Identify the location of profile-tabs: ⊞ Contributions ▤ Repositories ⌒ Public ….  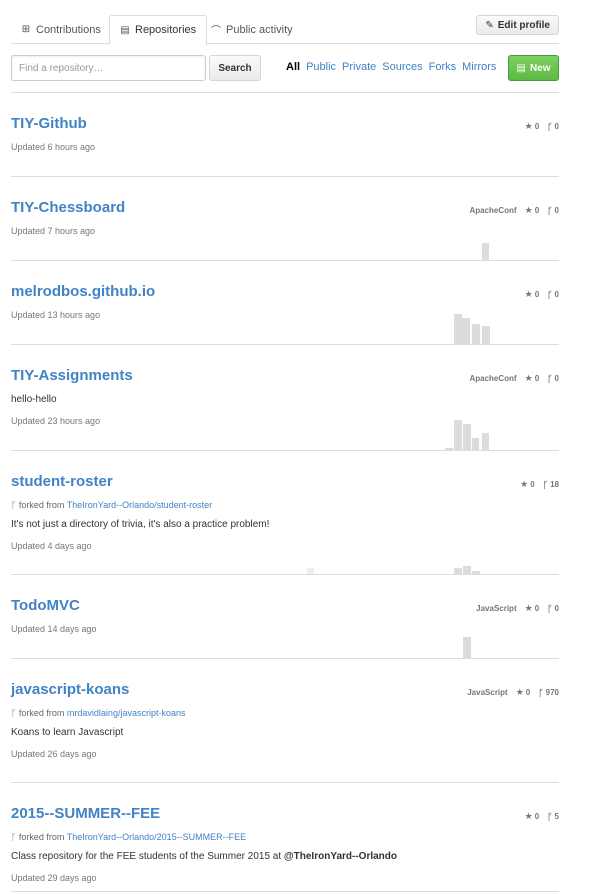
(285, 30).